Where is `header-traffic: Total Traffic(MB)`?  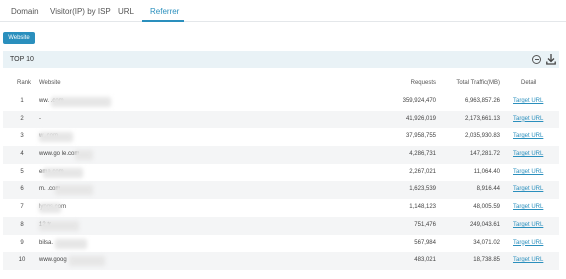
header-traffic: Total Traffic(MB) is located at coordinates (478, 83).